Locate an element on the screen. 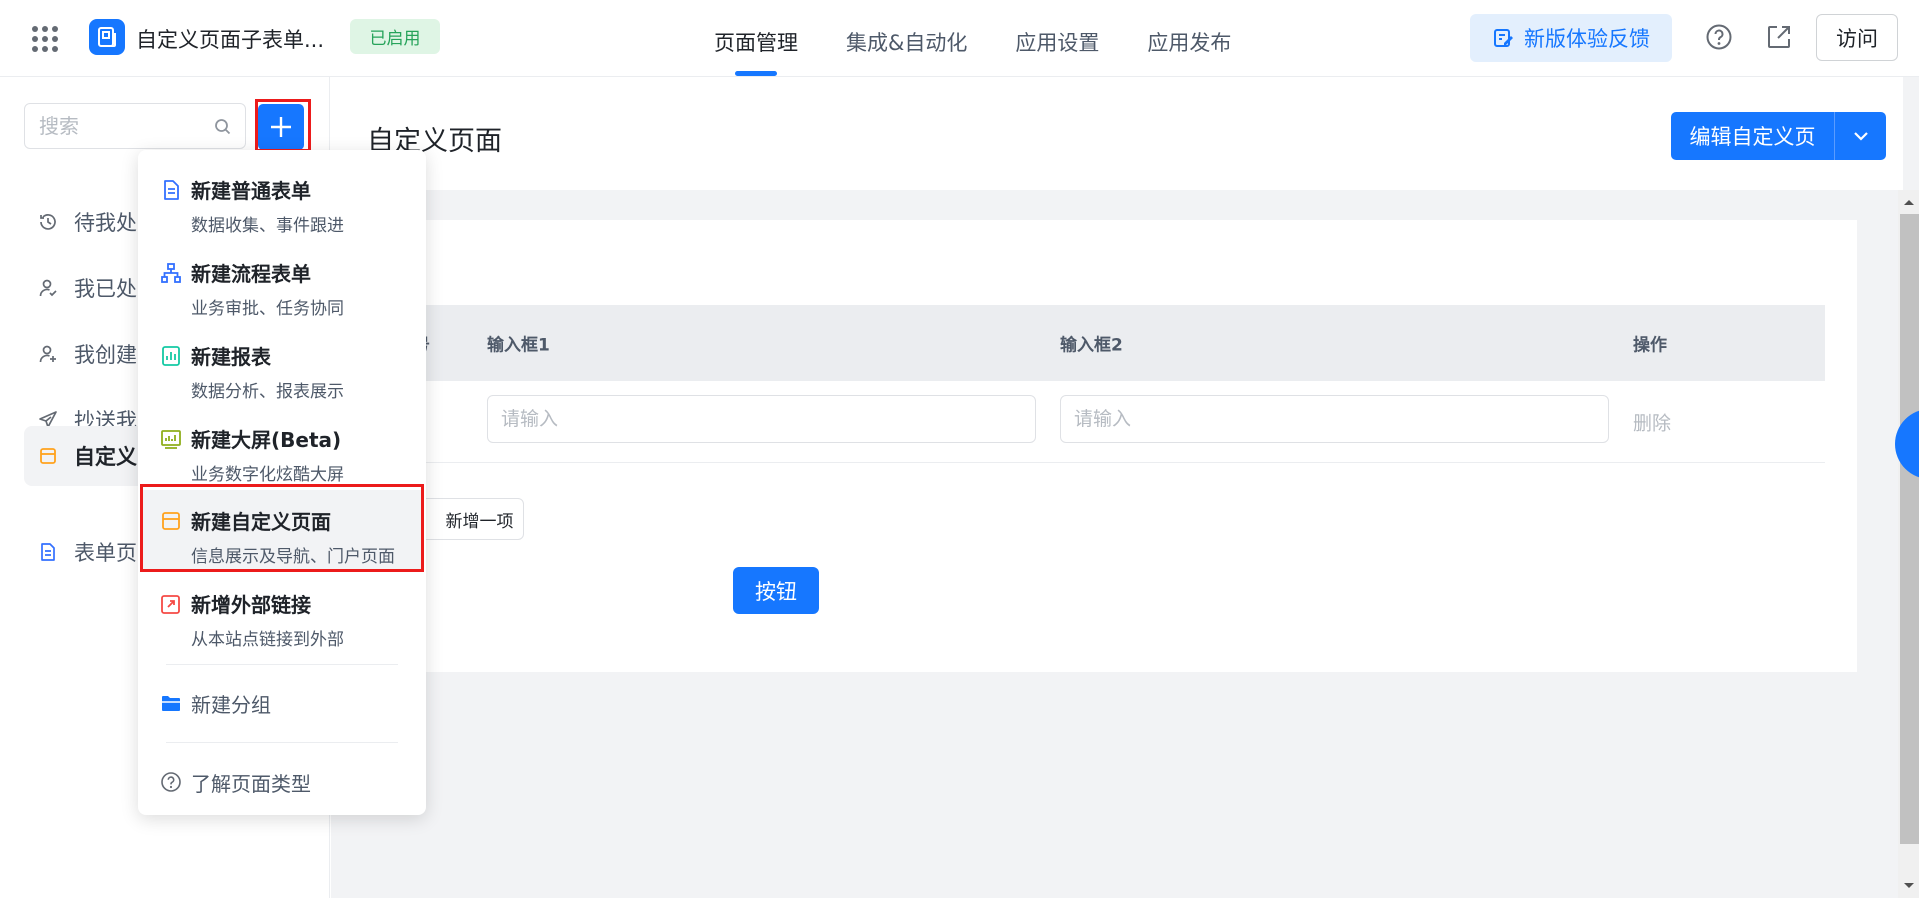 The width and height of the screenshot is (1919, 898). feedback-button: 新版体验反馈 is located at coordinates (1571, 38).